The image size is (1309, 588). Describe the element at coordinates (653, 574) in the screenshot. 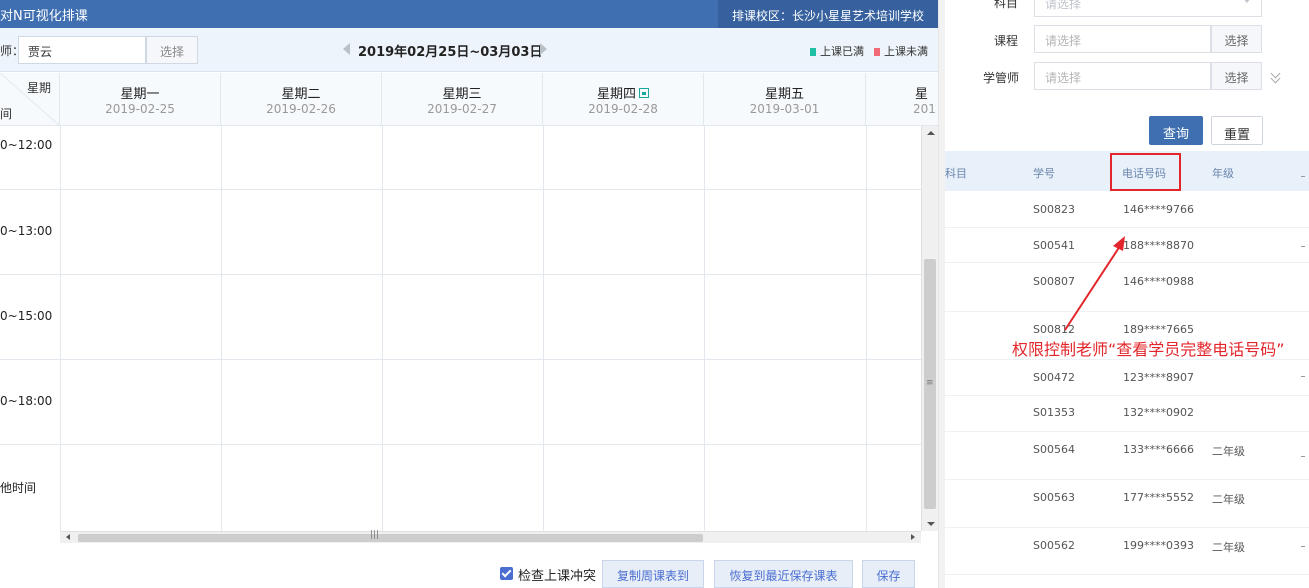

I see `copy-week-button: 复制周课表到` at that location.